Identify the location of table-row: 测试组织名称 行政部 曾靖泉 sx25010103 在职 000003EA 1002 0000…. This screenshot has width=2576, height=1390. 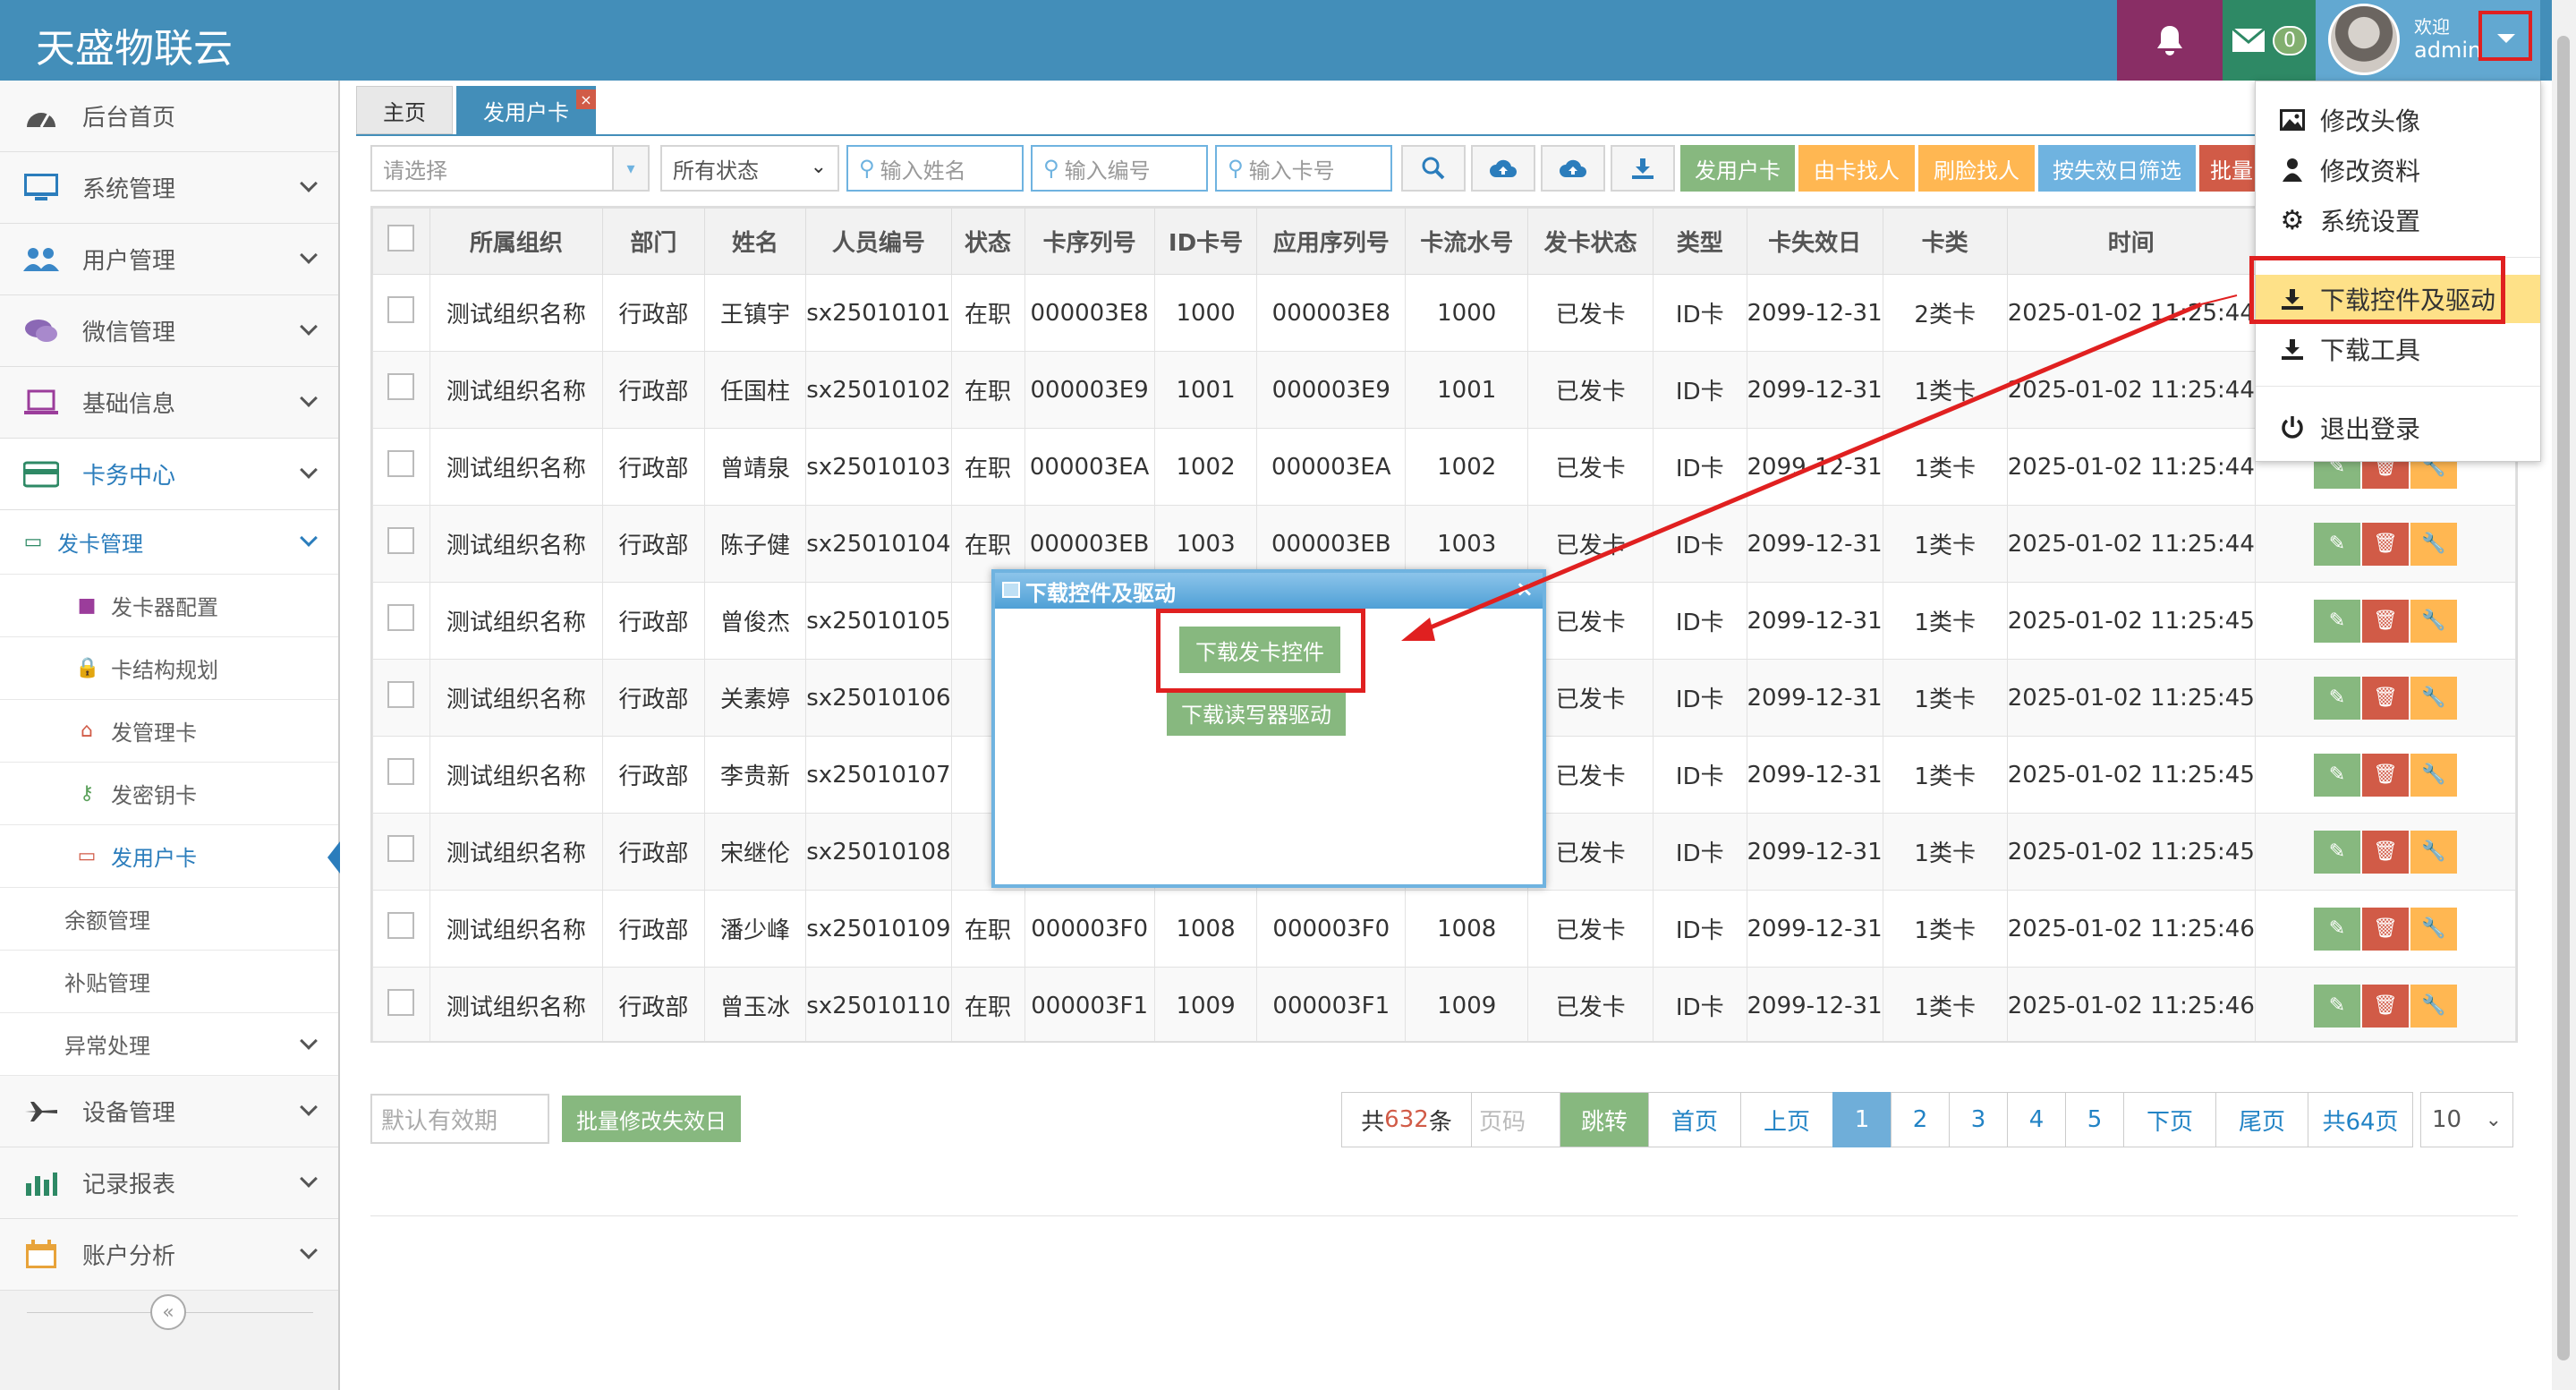
(1444, 467).